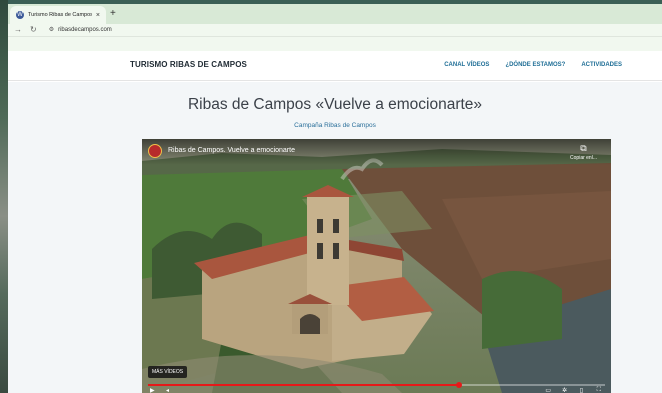 The image size is (662, 393). What do you see at coordinates (303, 385) in the screenshot?
I see `progress-fill` at bounding box center [303, 385].